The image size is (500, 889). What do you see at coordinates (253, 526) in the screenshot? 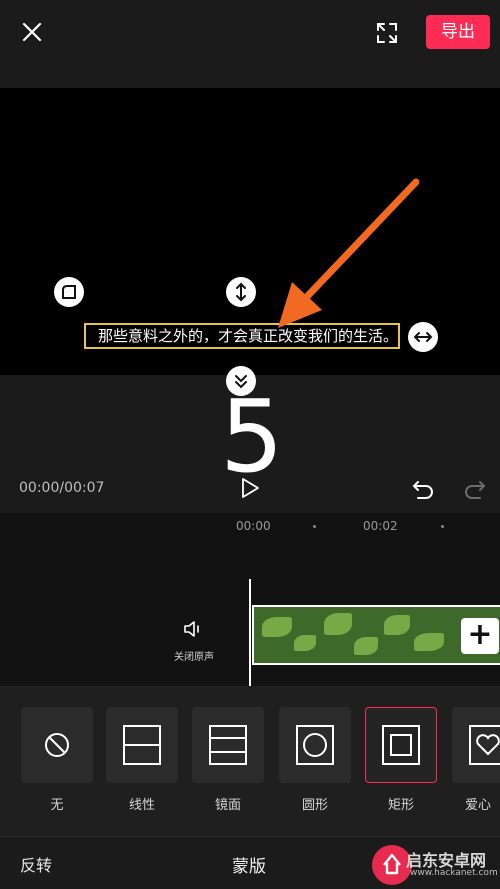
I see `timeline-tick: 00:00` at bounding box center [253, 526].